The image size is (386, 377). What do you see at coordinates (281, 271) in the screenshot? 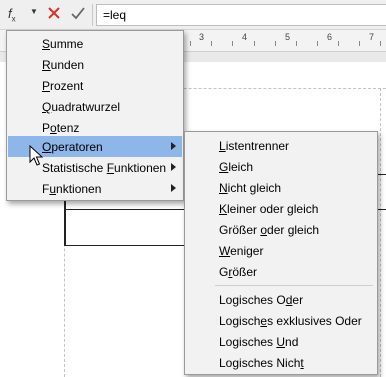
I see `menu-item-groesser: Größer` at bounding box center [281, 271].